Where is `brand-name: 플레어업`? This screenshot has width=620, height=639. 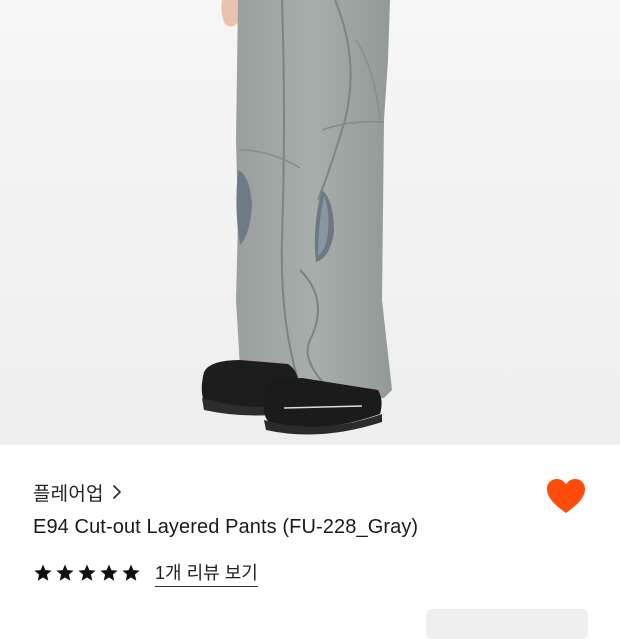
brand-name: 플레어업 is located at coordinates (68, 494).